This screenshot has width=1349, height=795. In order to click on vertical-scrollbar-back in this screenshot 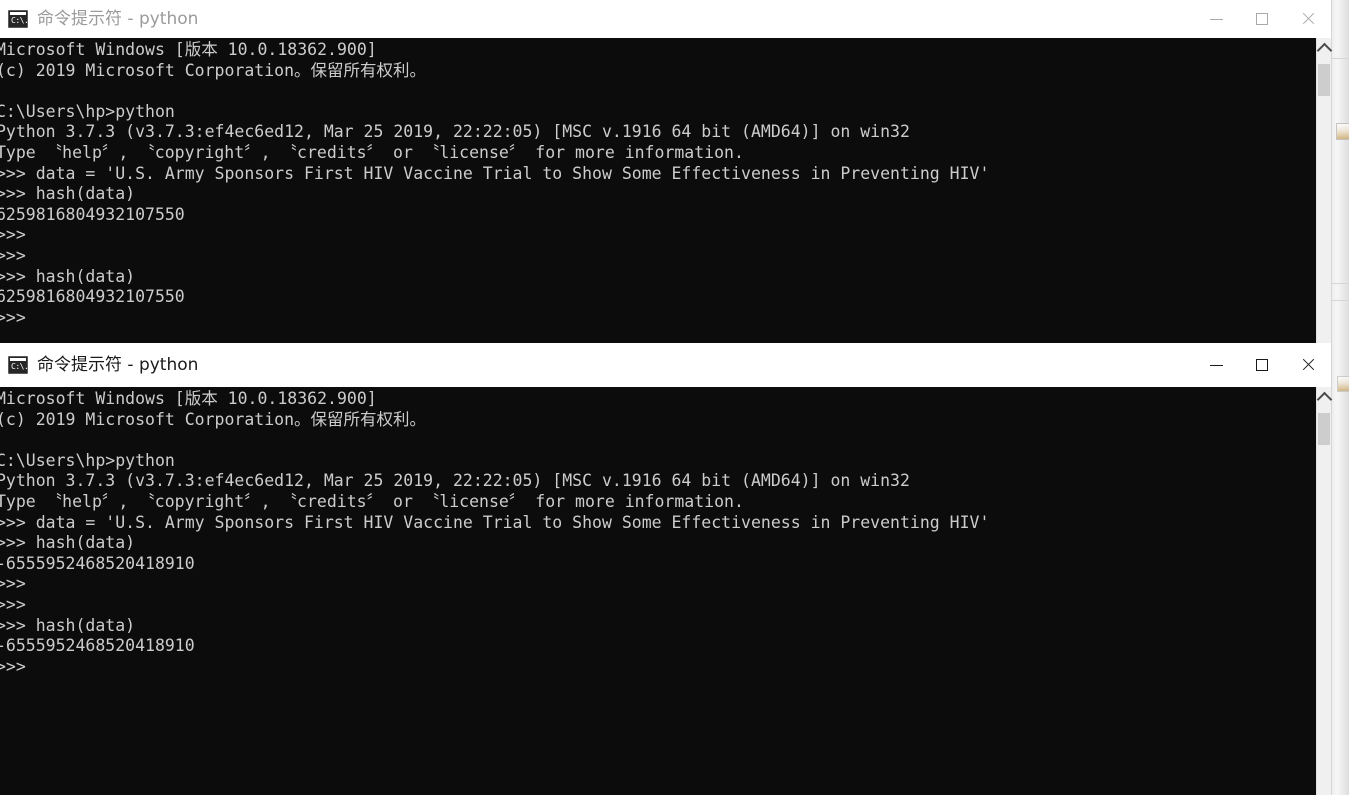, I will do `click(1324, 195)`.